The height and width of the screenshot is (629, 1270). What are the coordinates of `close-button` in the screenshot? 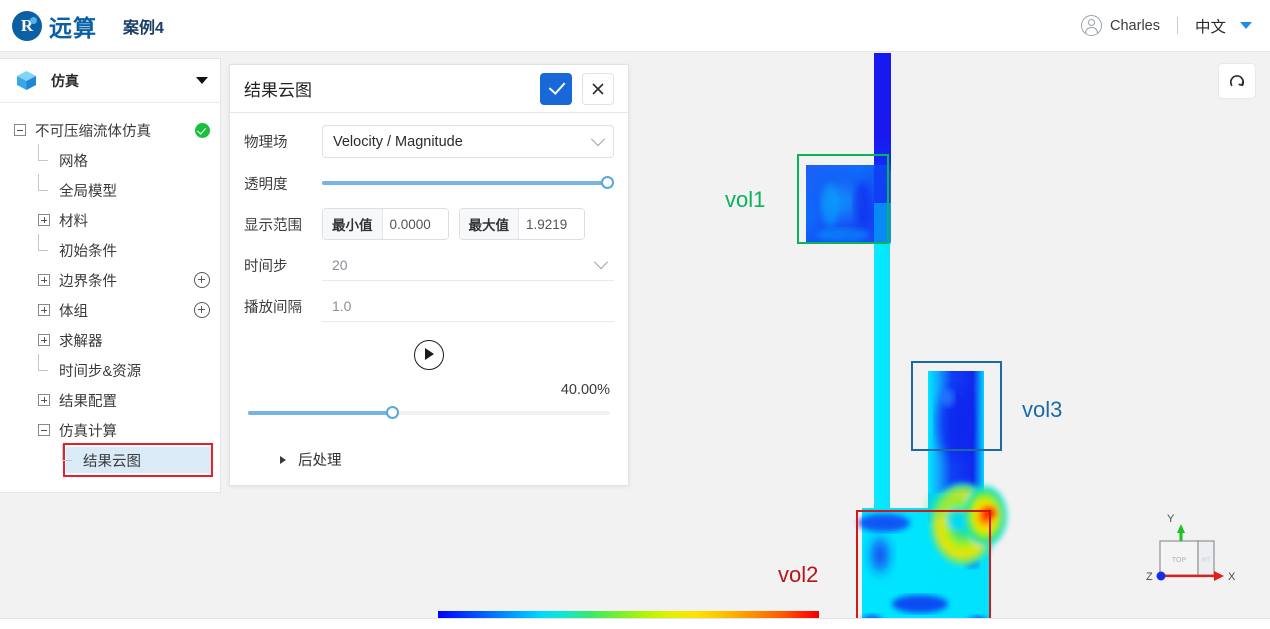 It's located at (598, 88).